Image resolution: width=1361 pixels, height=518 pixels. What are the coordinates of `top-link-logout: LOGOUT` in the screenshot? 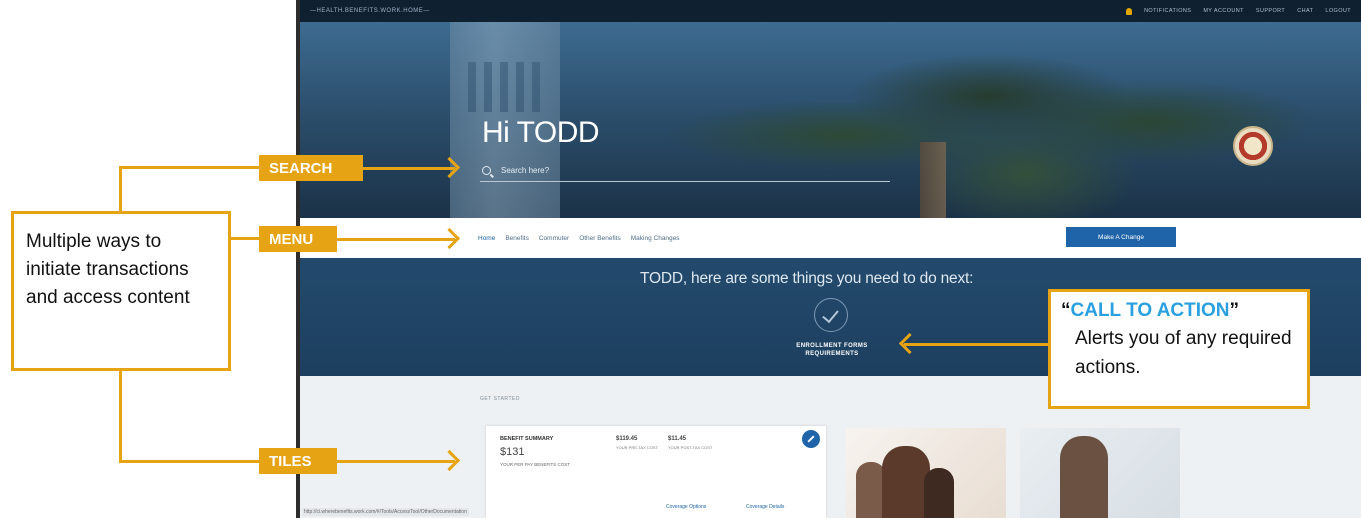 It's located at (1338, 11).